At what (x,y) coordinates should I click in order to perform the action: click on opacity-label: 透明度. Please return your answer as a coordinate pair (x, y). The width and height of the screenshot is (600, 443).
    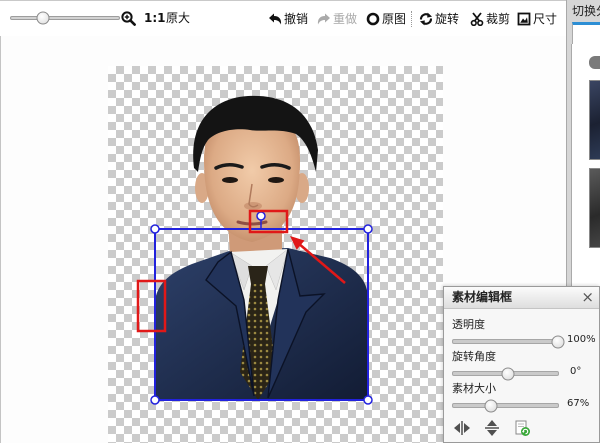
    Looking at the image, I should click on (468, 324).